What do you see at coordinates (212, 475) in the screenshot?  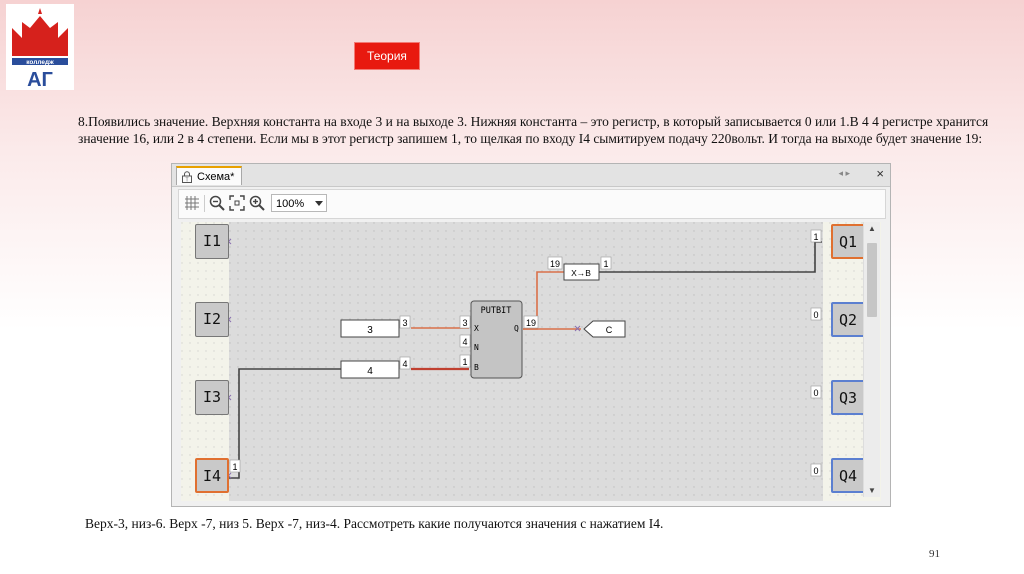 I see `input-i4: I4` at bounding box center [212, 475].